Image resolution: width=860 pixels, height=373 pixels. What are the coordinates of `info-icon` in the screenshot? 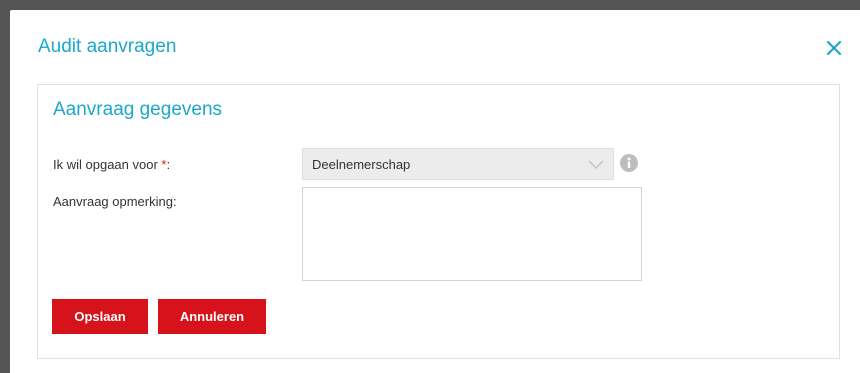 It's located at (629, 163).